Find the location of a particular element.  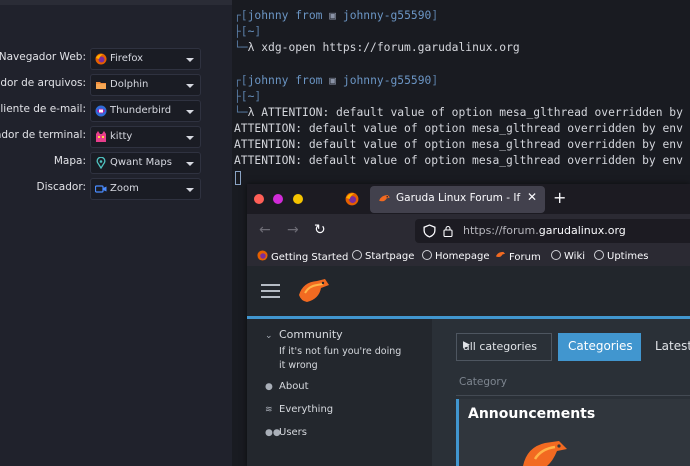

file-manager-value: Dolphin is located at coordinates (129, 84).